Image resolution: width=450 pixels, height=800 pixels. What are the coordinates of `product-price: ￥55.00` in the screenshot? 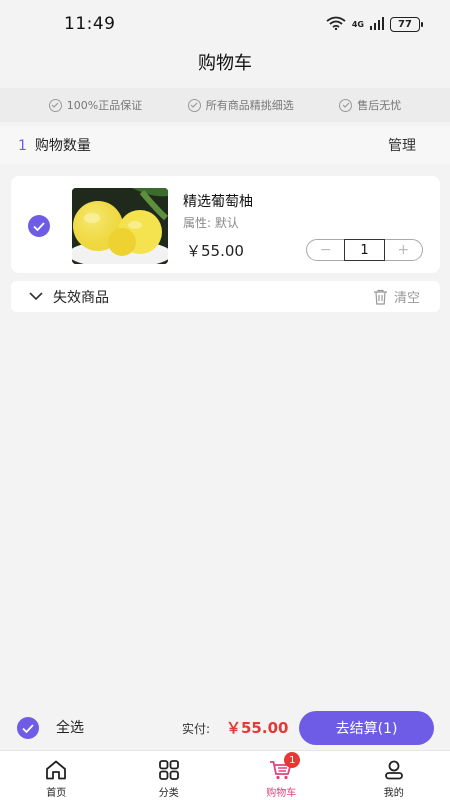 It's located at (215, 251).